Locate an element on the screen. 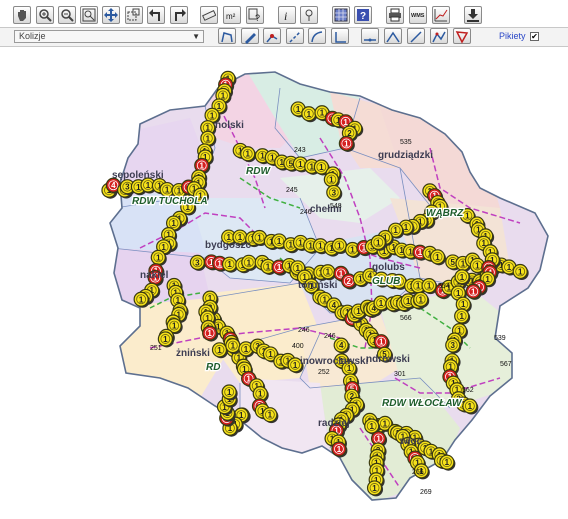 This screenshot has height=519, width=568. layers-grid-icon is located at coordinates (341, 15).